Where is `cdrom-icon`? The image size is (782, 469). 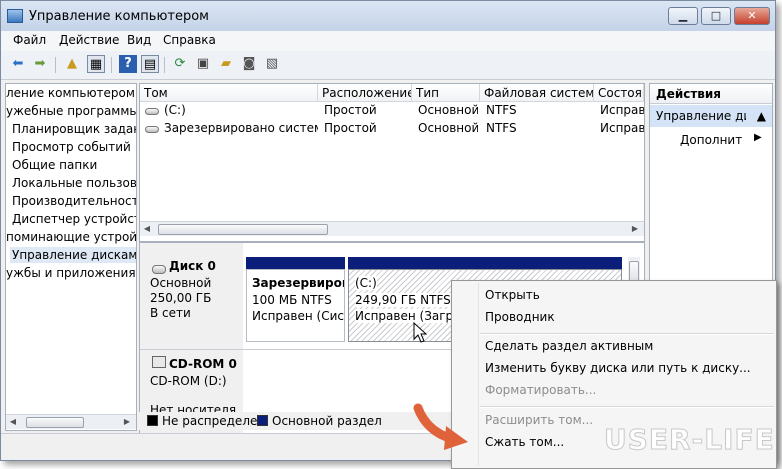
cdrom-icon is located at coordinates (159, 362).